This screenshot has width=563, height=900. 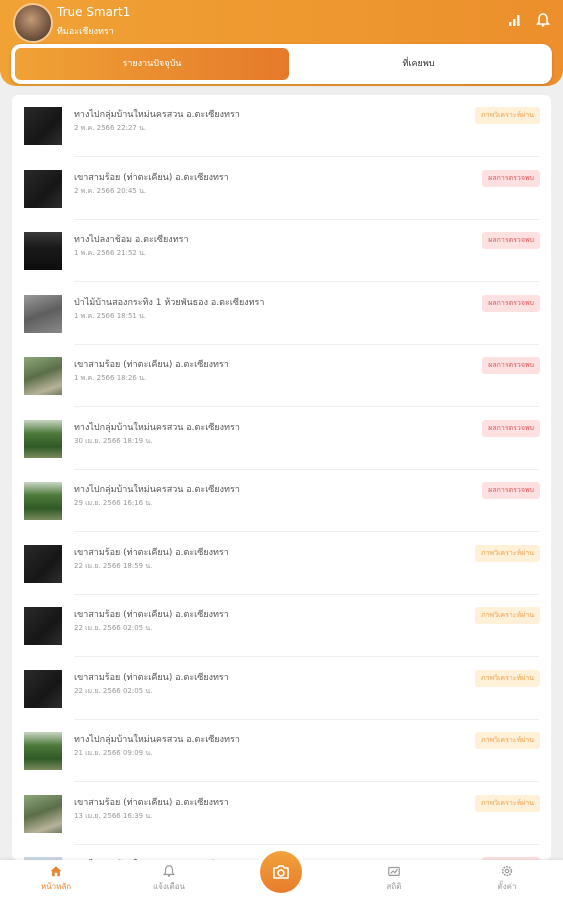 I want to click on signal-icon, so click(x=515, y=20).